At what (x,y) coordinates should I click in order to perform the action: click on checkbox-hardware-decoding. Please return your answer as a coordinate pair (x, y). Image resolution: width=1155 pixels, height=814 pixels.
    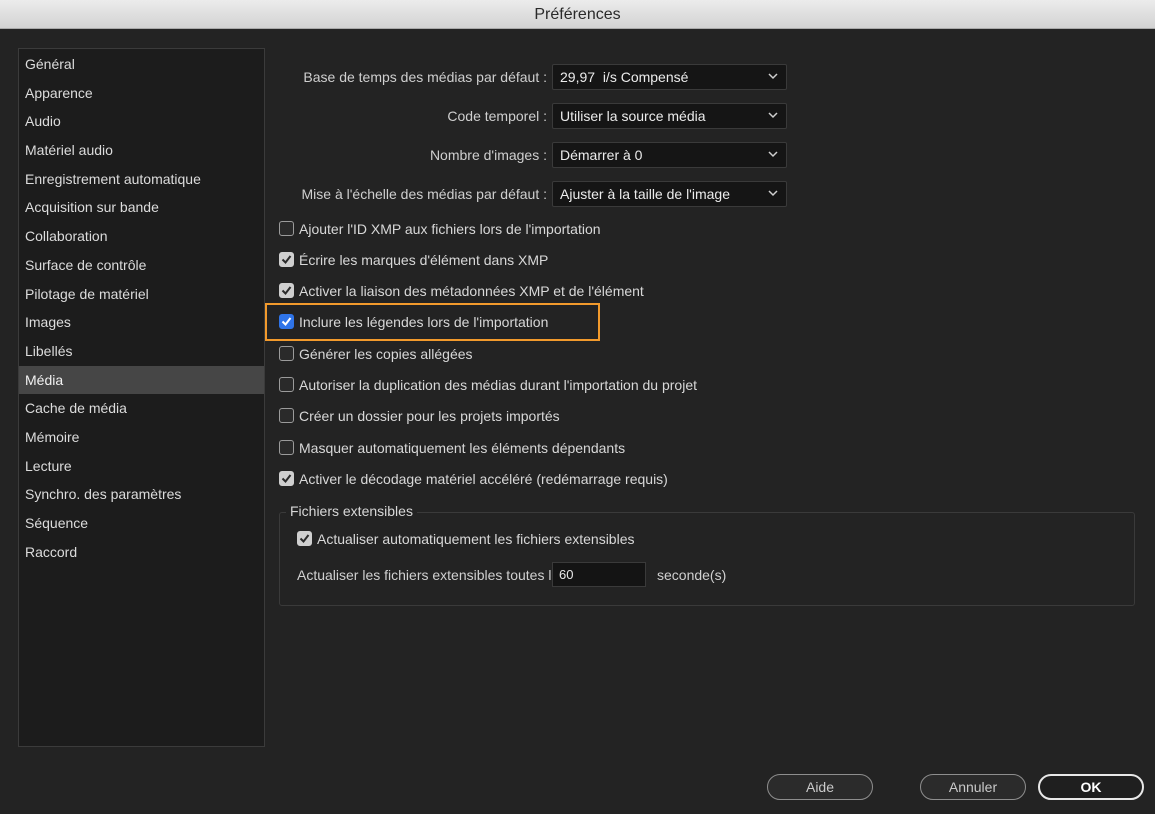
    Looking at the image, I should click on (286, 478).